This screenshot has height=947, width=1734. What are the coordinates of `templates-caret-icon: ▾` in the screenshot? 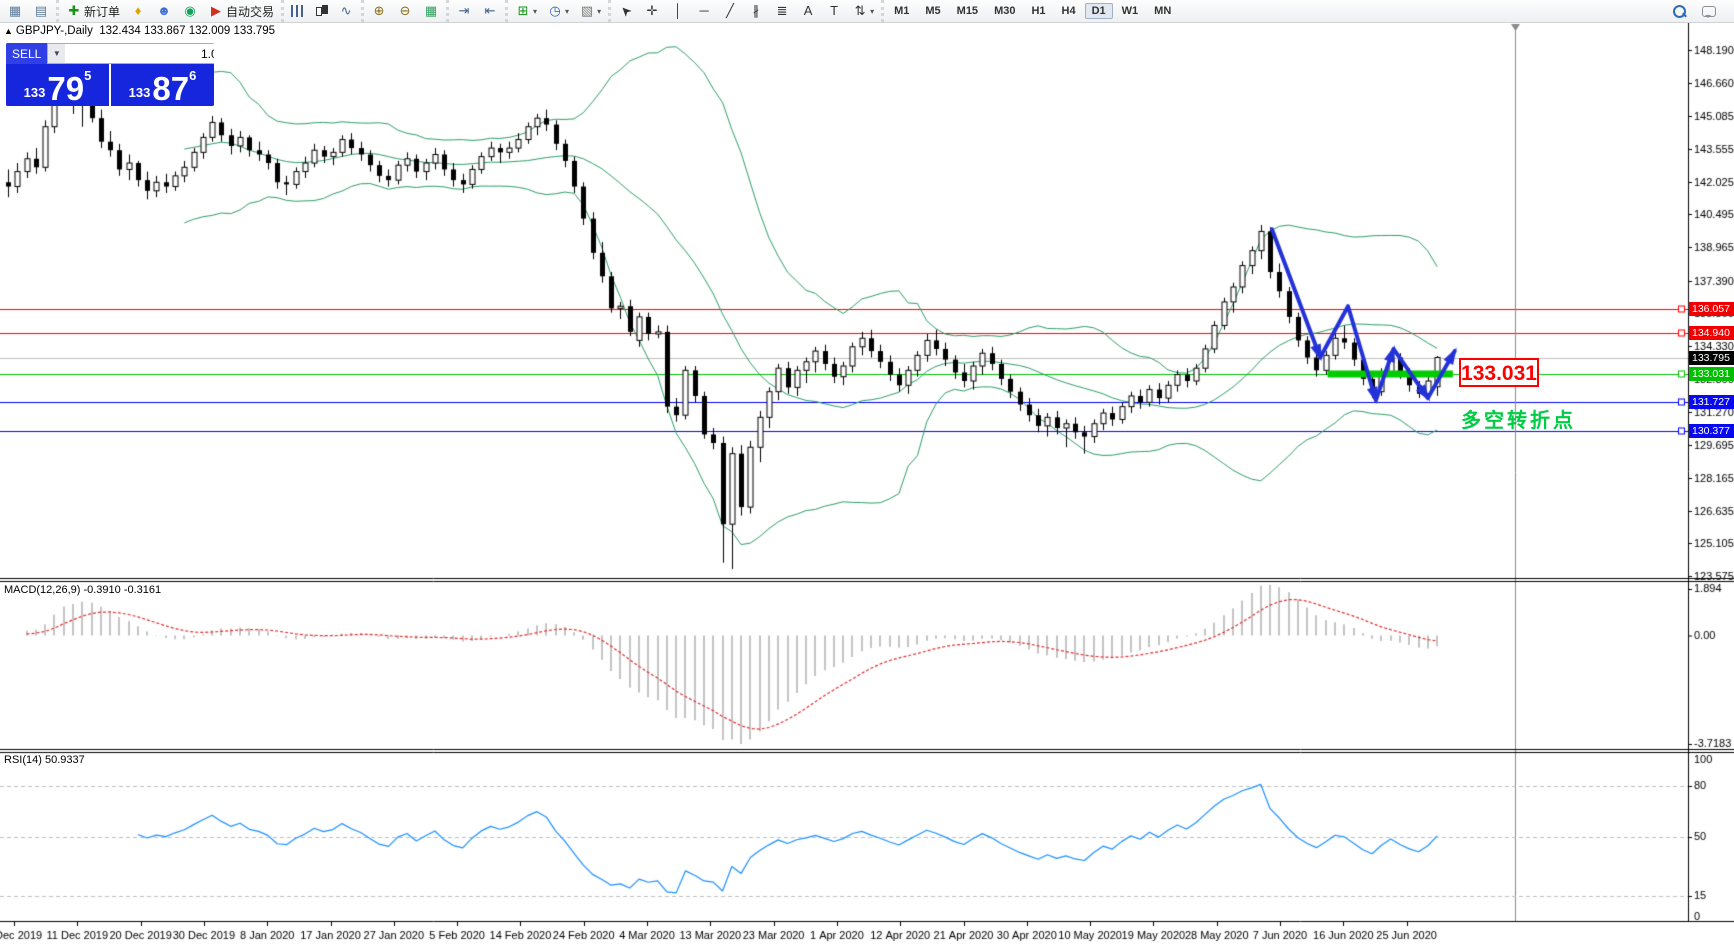 It's located at (599, 11).